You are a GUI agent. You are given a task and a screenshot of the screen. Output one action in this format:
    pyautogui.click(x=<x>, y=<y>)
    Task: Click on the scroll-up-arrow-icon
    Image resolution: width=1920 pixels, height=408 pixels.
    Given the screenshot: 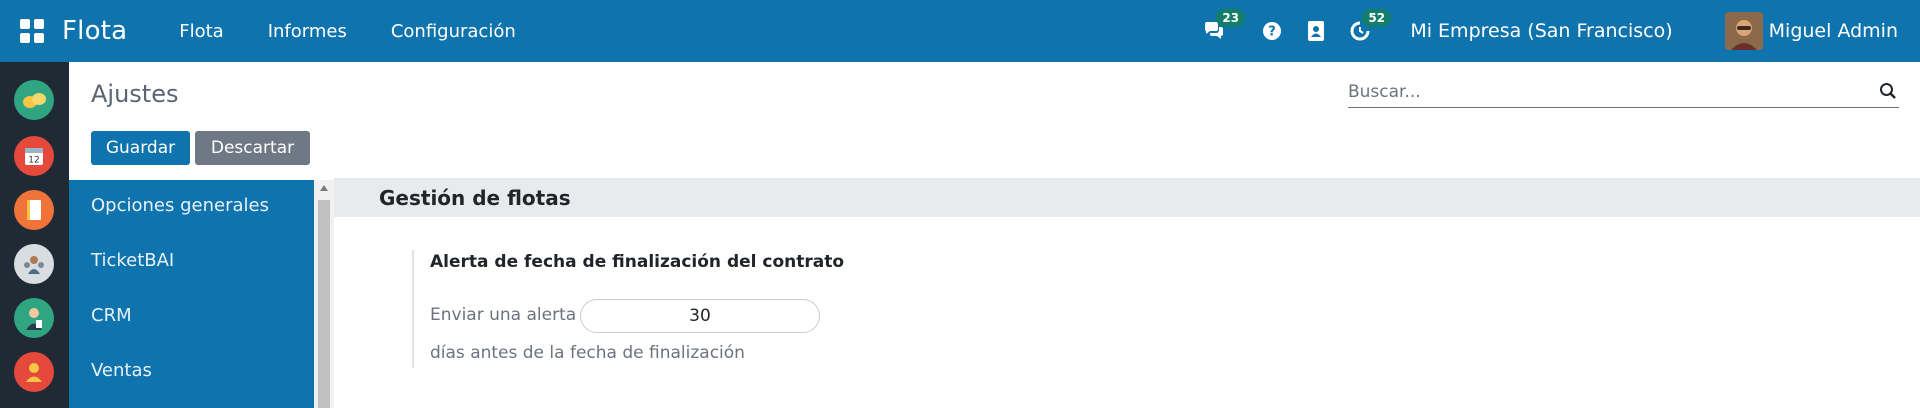 What is the action you would take?
    pyautogui.click(x=324, y=188)
    